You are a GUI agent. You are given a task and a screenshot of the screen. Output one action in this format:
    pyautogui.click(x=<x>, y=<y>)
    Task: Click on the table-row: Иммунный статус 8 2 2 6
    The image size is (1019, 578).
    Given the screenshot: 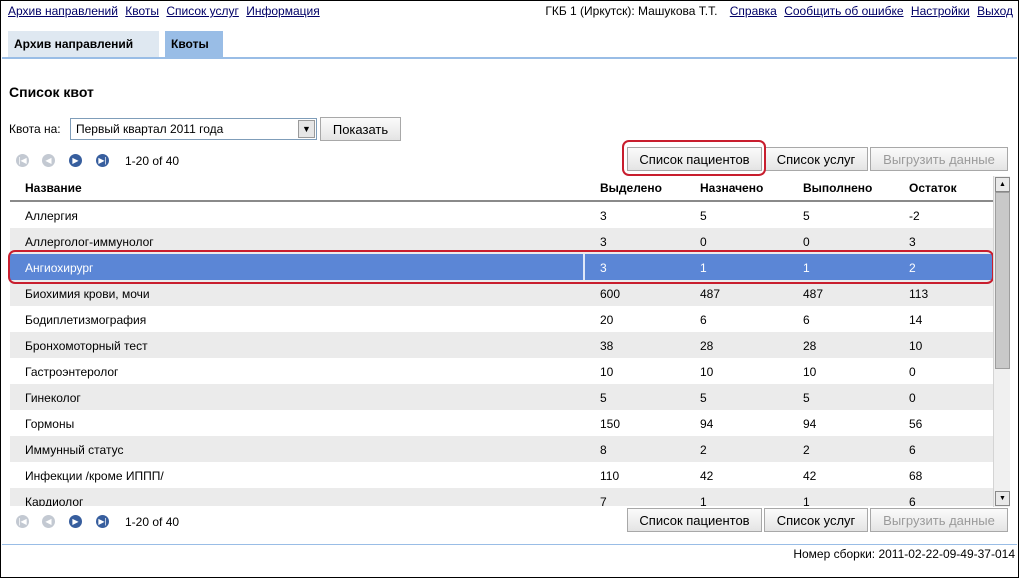 What is the action you would take?
    pyautogui.click(x=501, y=449)
    